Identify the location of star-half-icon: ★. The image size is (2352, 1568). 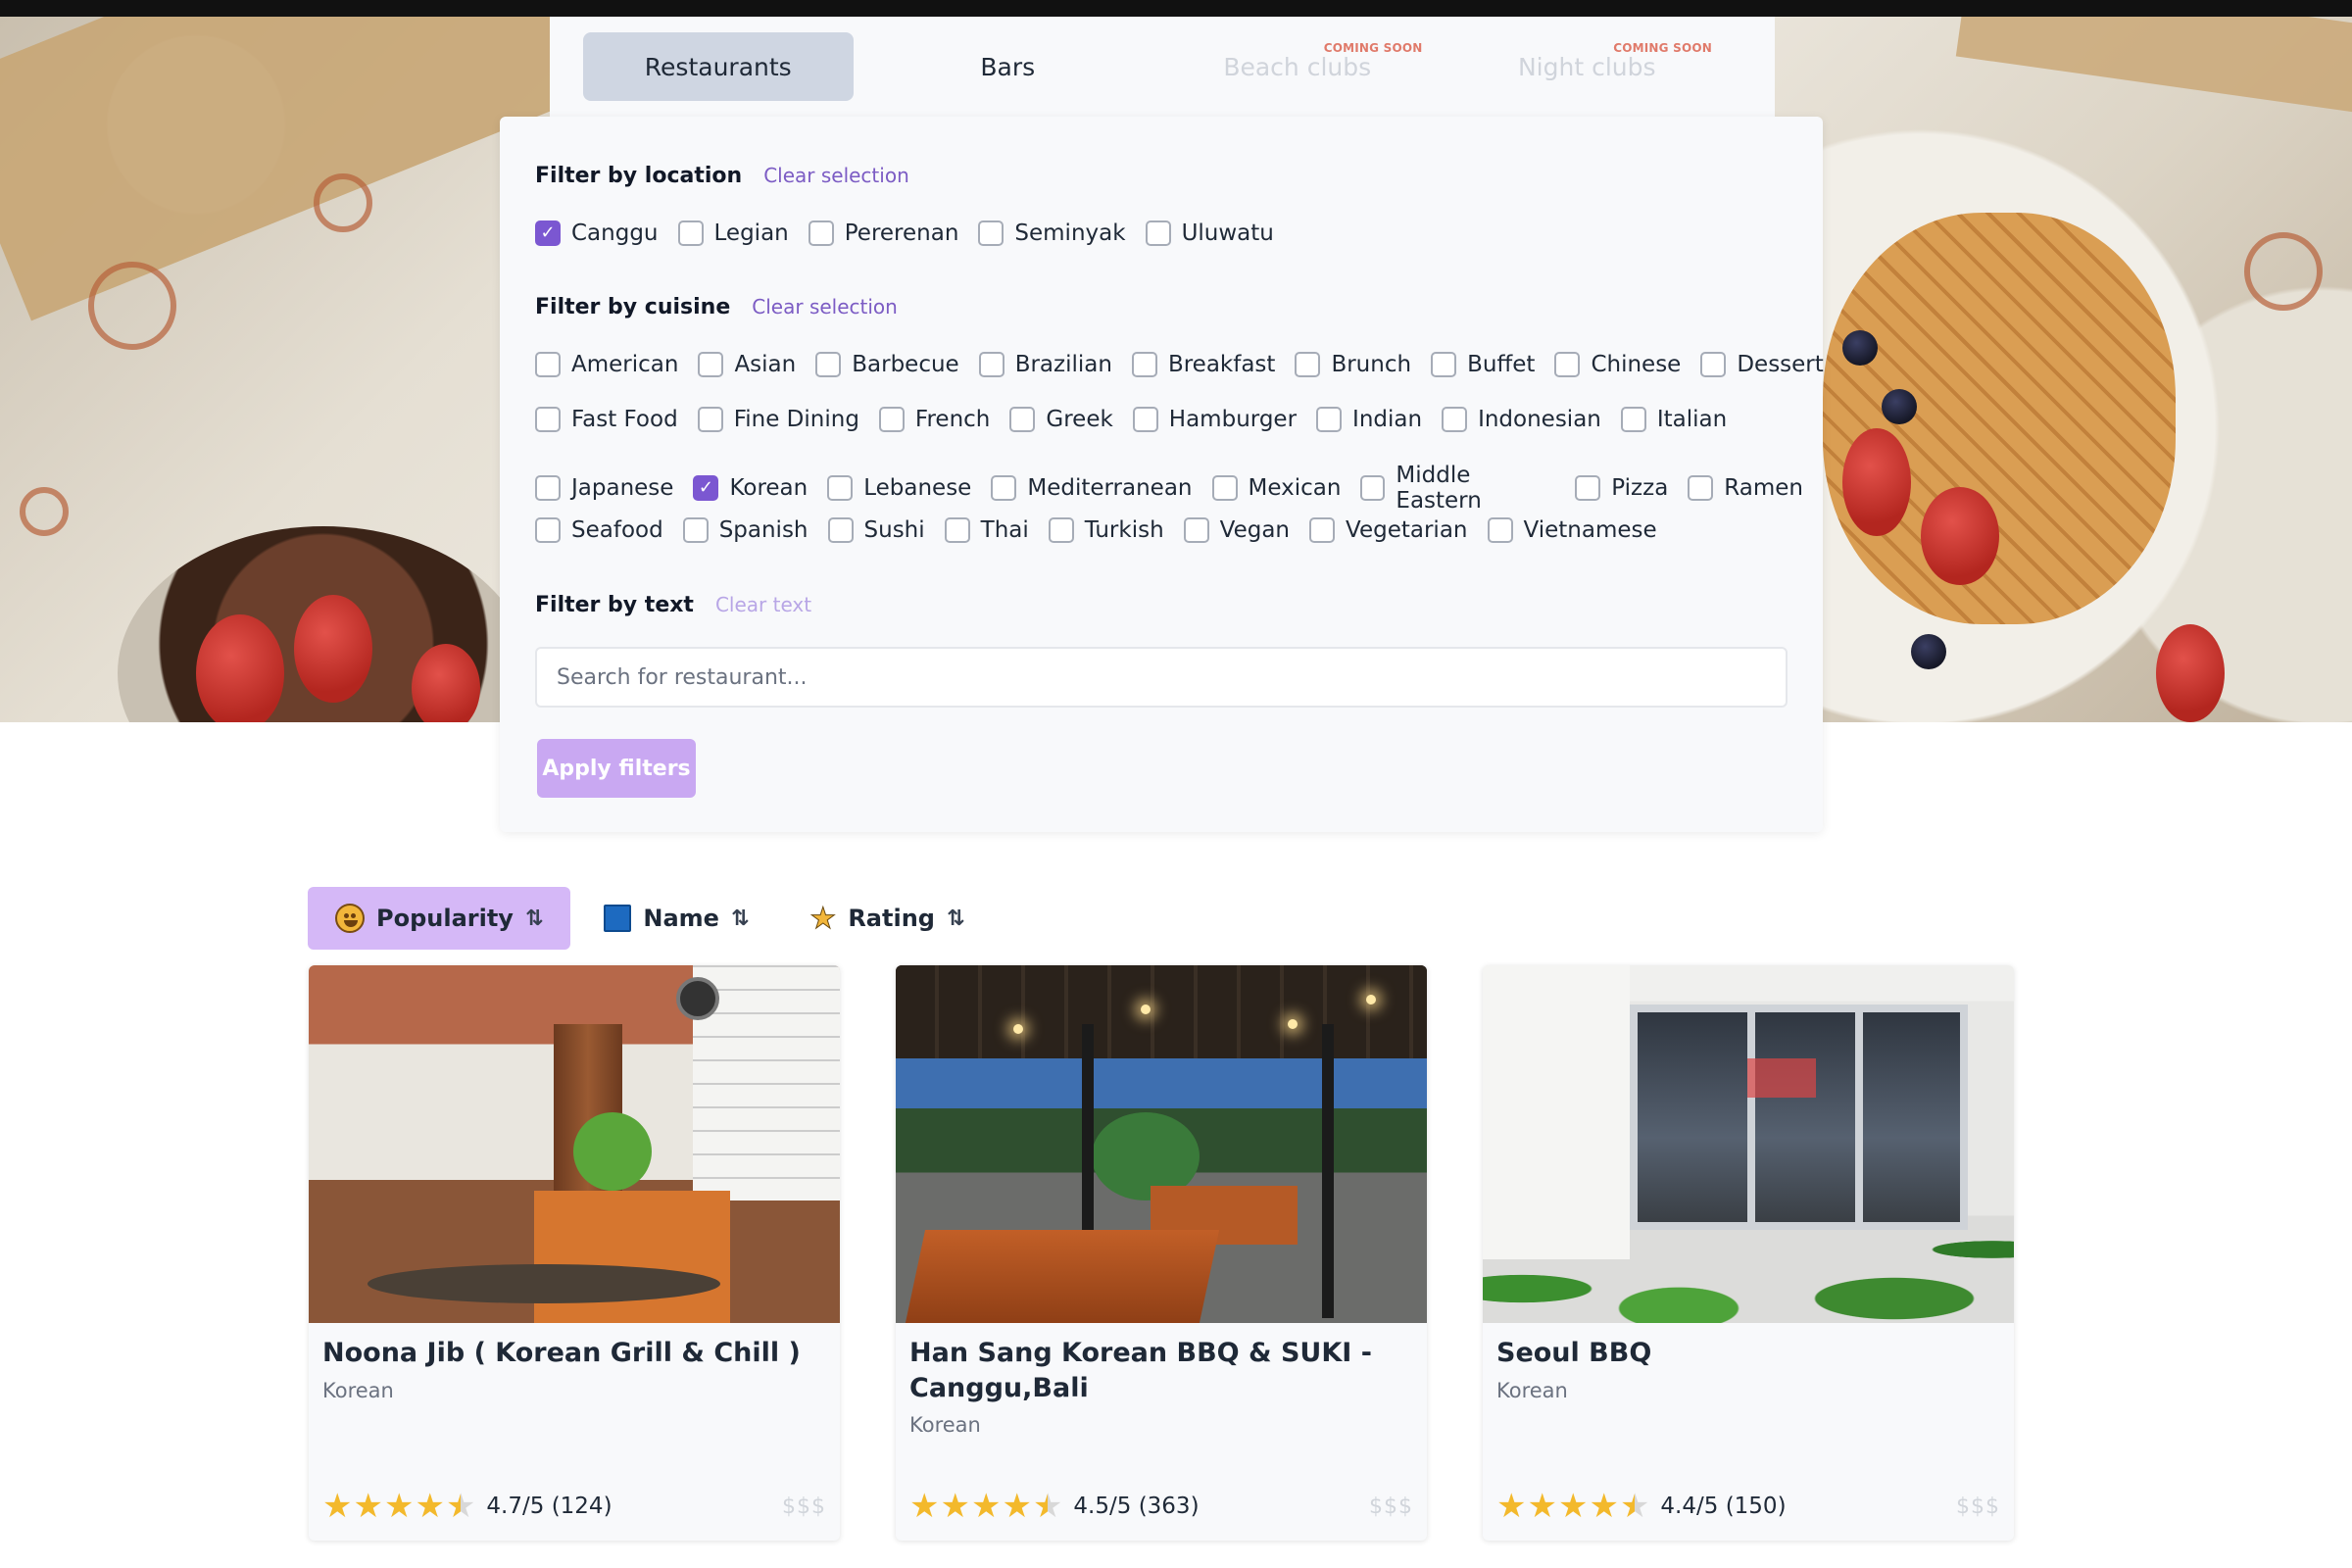
(1634, 1506).